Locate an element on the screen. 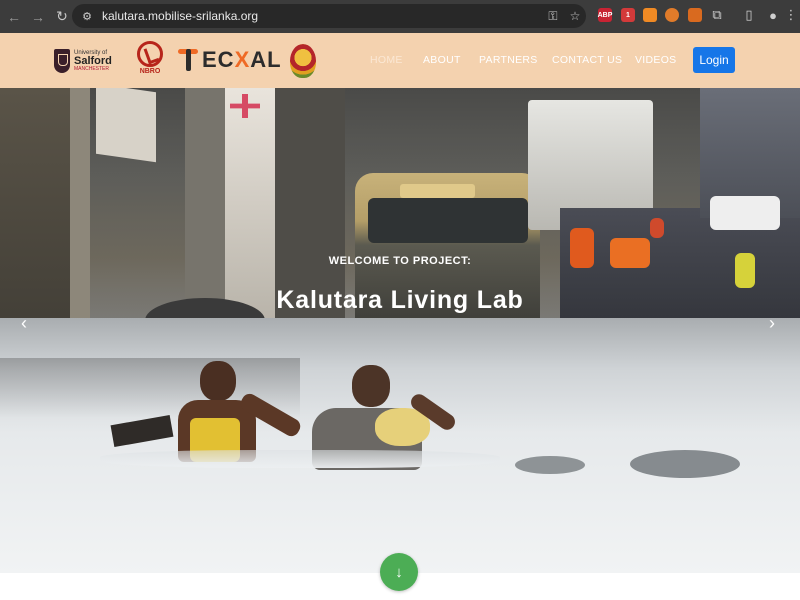 The width and height of the screenshot is (800, 600). side-panel-icon: ▯ is located at coordinates (749, 15).